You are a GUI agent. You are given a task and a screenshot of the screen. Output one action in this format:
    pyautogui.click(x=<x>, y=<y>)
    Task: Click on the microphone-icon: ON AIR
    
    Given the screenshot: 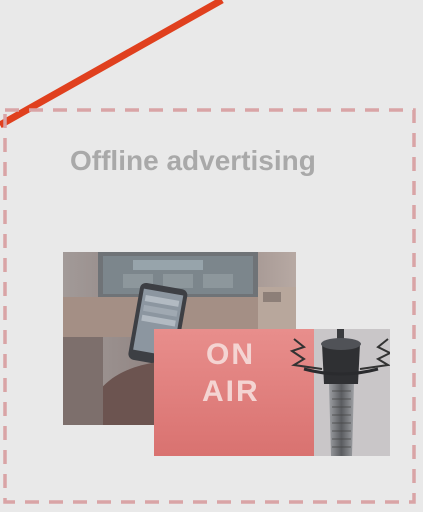 What is the action you would take?
    pyautogui.click(x=272, y=392)
    